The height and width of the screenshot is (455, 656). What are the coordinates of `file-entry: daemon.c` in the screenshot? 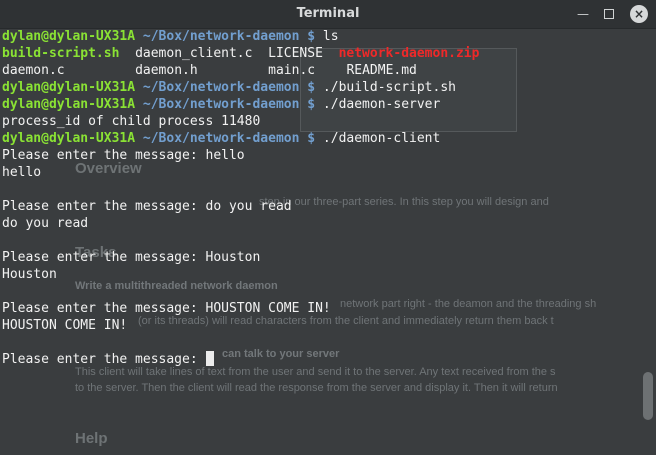 It's located at (33, 70).